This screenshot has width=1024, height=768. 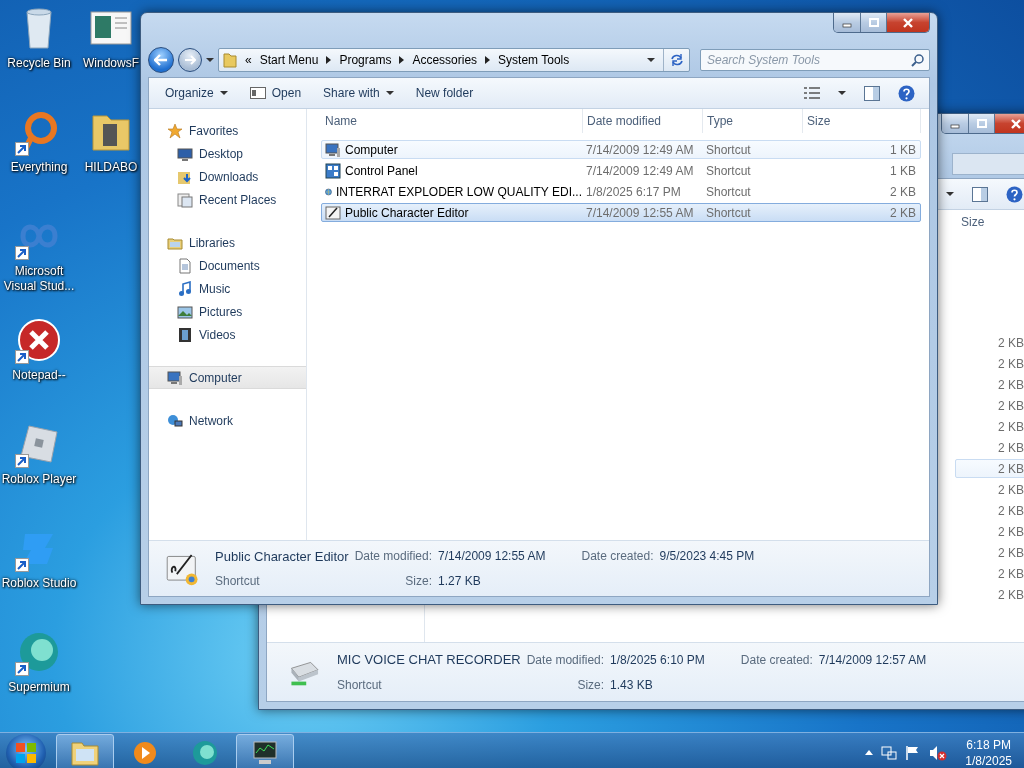 What do you see at coordinates (917, 60) in the screenshot?
I see `search-icon` at bounding box center [917, 60].